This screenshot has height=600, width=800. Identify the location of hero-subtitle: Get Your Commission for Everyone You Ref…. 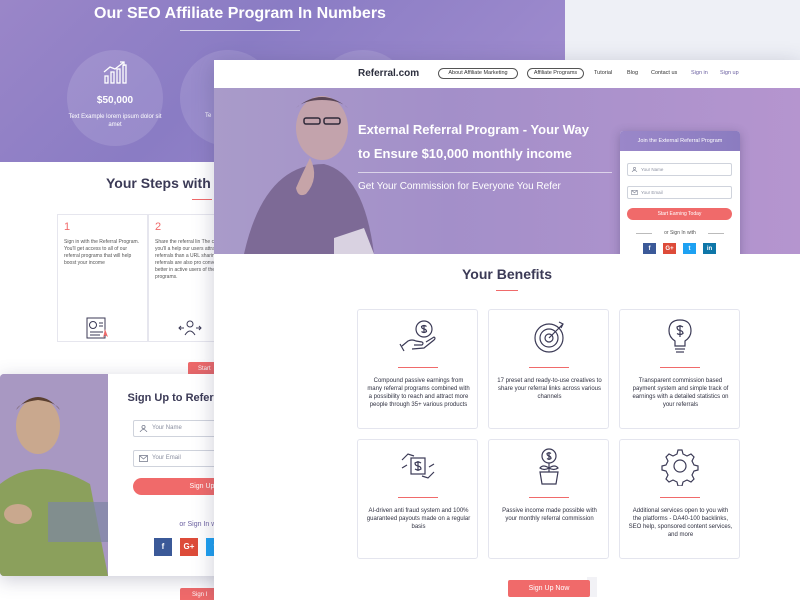
(459, 186).